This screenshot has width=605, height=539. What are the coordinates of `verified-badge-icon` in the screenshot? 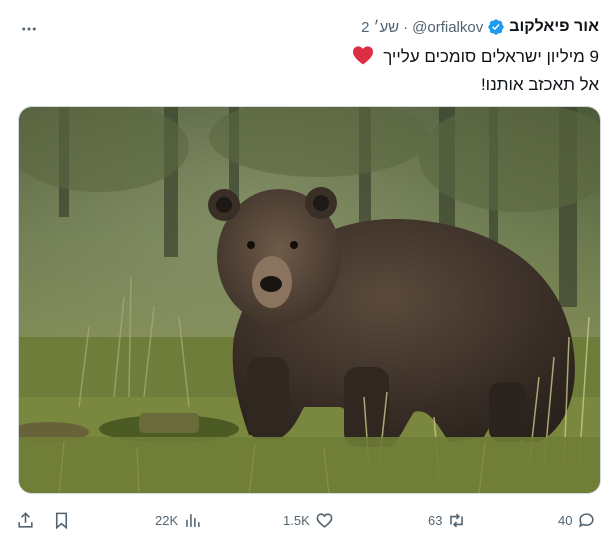 It's located at (496, 27).